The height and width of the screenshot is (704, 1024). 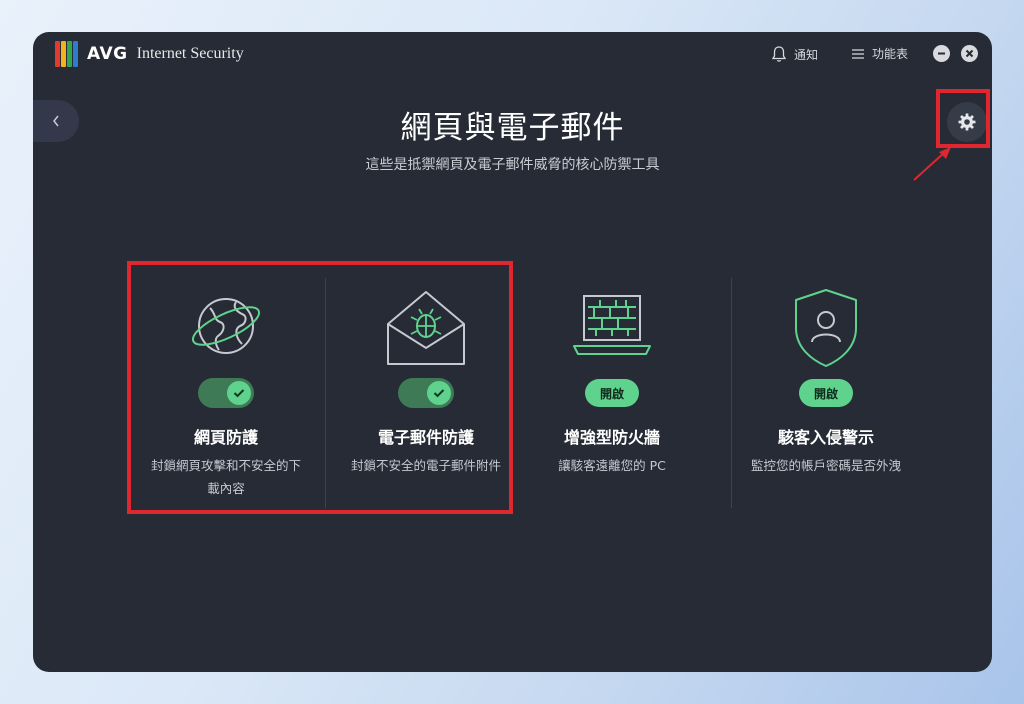 I want to click on firewall-enable-button: 開啟, so click(x=612, y=393).